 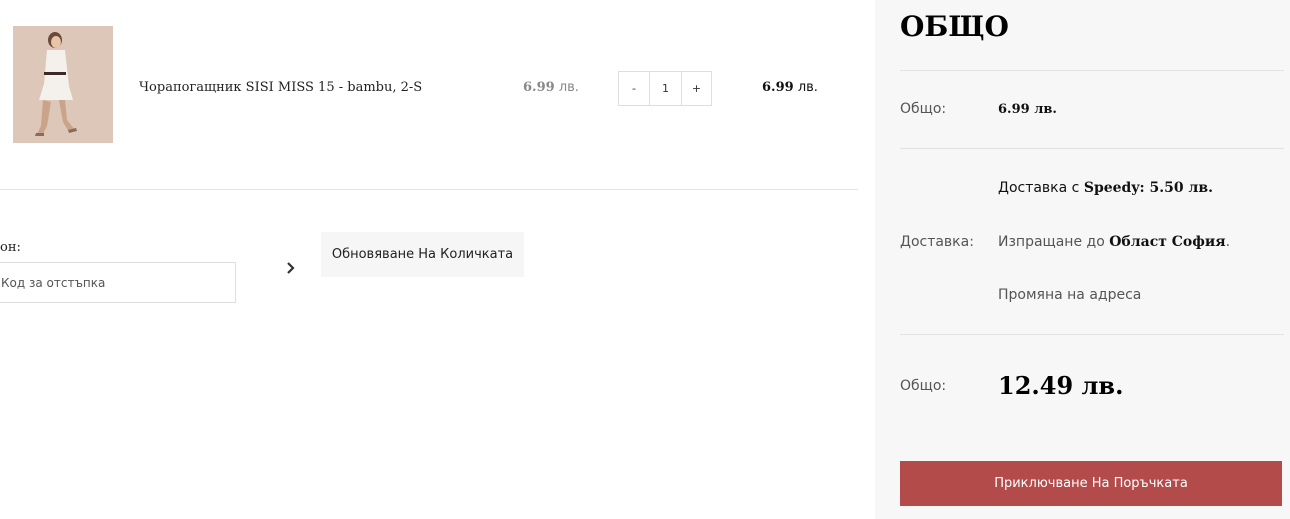 What do you see at coordinates (422, 254) in the screenshot?
I see `update-cart-button: Обновяване На Количката` at bounding box center [422, 254].